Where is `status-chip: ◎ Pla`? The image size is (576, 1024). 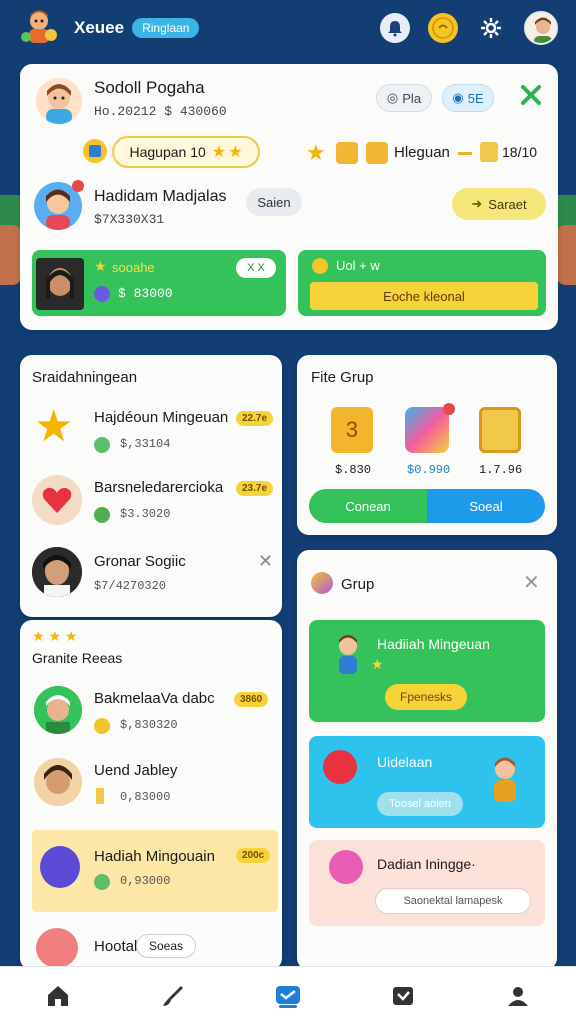 status-chip: ◎ Pla is located at coordinates (404, 98).